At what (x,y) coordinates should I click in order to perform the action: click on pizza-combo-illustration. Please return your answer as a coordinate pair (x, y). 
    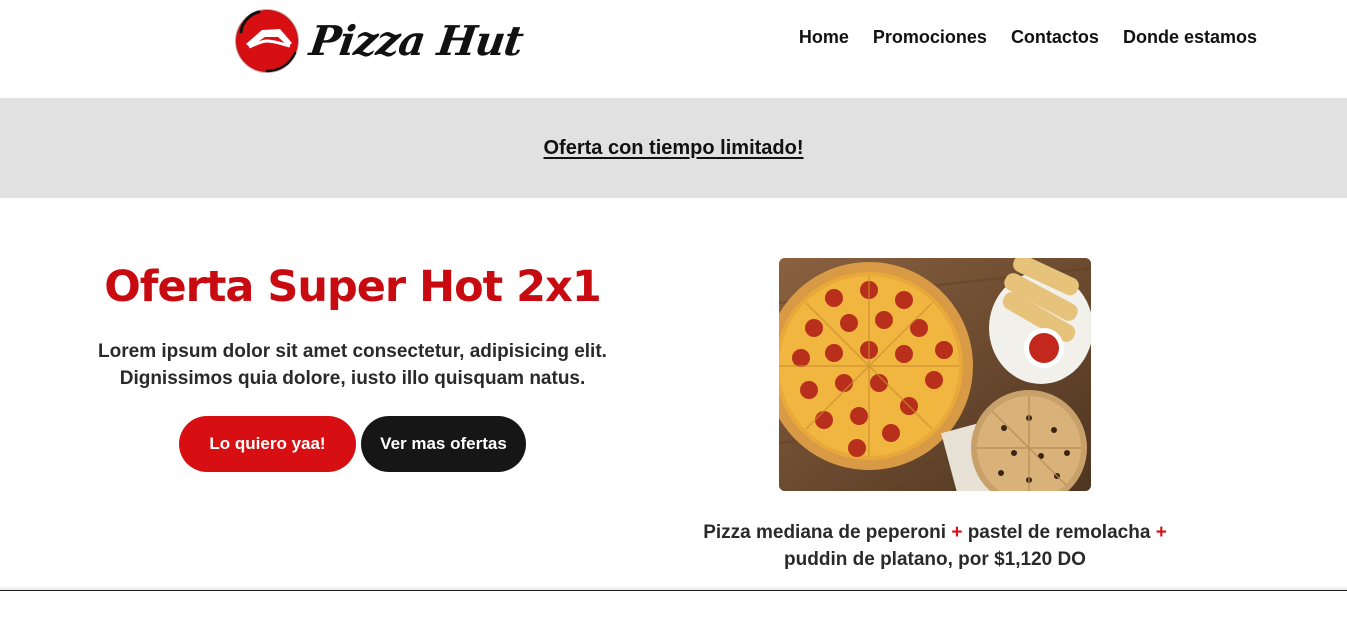
    Looking at the image, I should click on (935, 374).